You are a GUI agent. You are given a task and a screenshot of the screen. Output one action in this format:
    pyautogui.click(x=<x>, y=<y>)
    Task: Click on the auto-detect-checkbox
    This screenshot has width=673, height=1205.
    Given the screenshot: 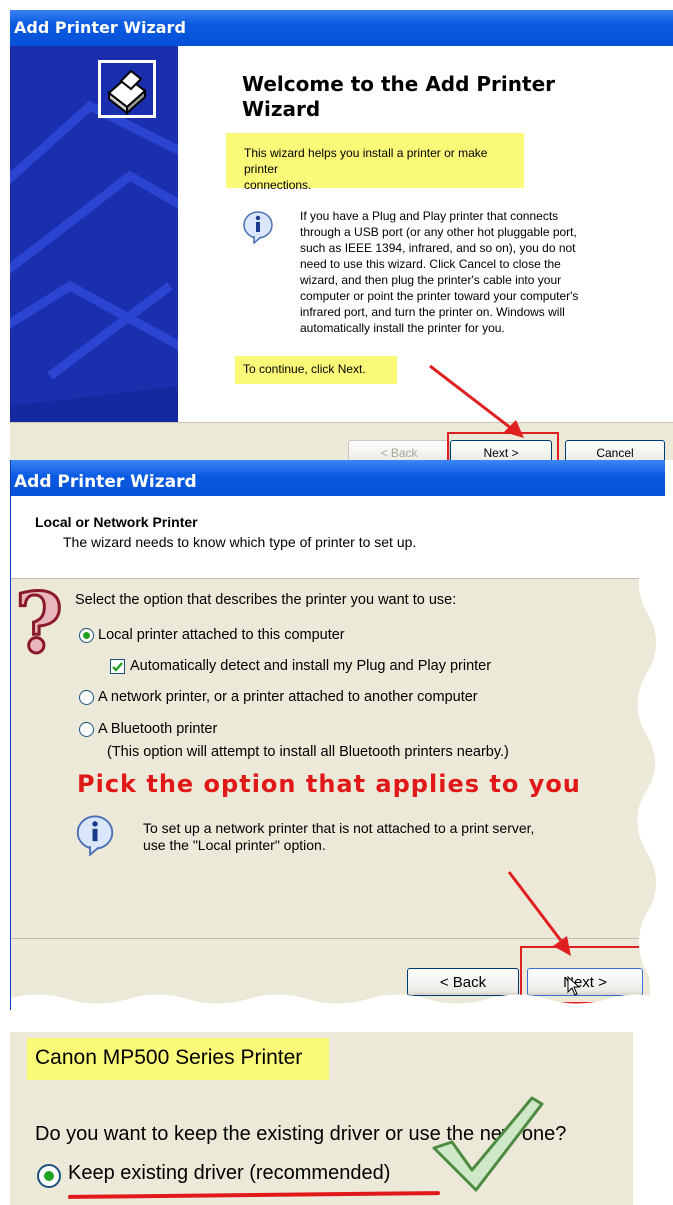 What is the action you would take?
    pyautogui.click(x=117, y=666)
    